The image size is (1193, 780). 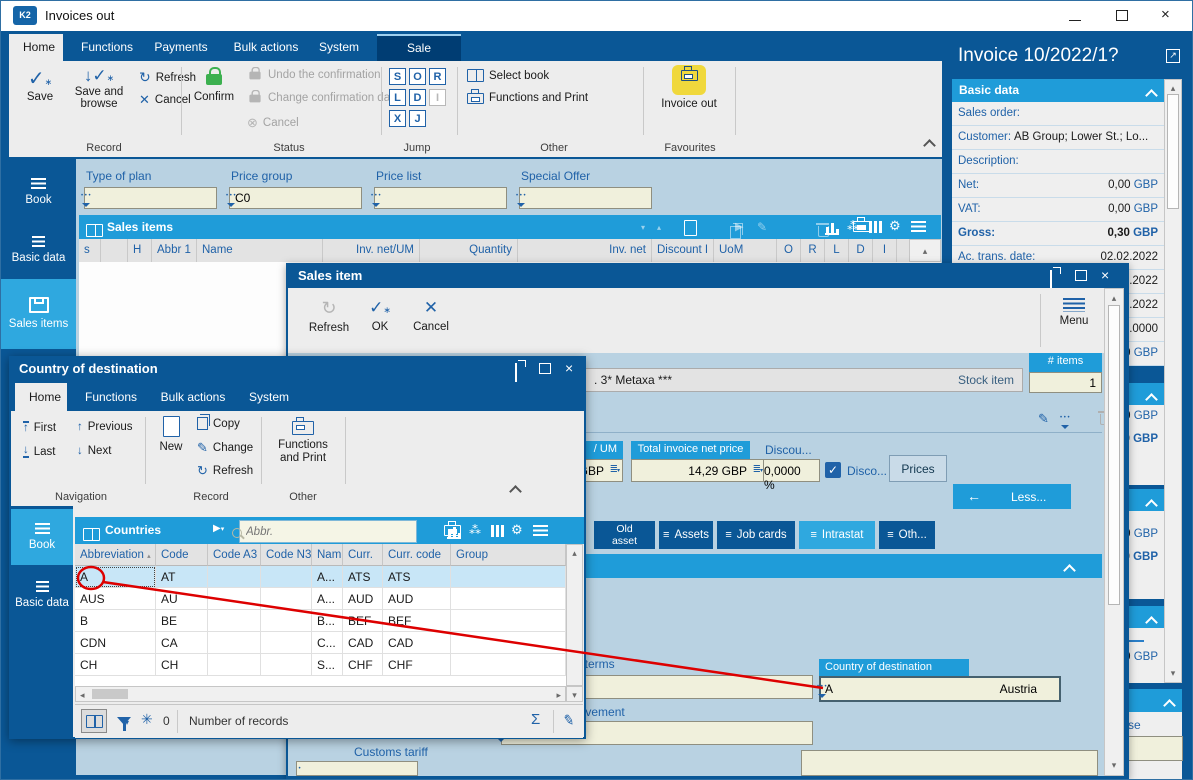 What do you see at coordinates (497, 531) in the screenshot?
I see `columns-icon` at bounding box center [497, 531].